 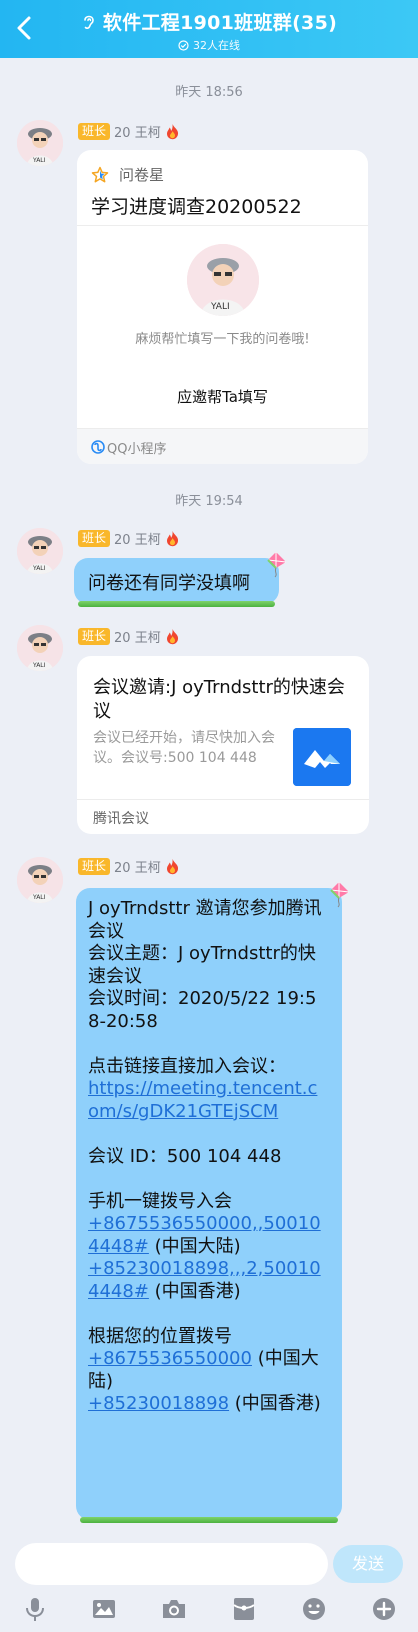 What do you see at coordinates (142, 175) in the screenshot?
I see `mini-app-name: 问卷星` at bounding box center [142, 175].